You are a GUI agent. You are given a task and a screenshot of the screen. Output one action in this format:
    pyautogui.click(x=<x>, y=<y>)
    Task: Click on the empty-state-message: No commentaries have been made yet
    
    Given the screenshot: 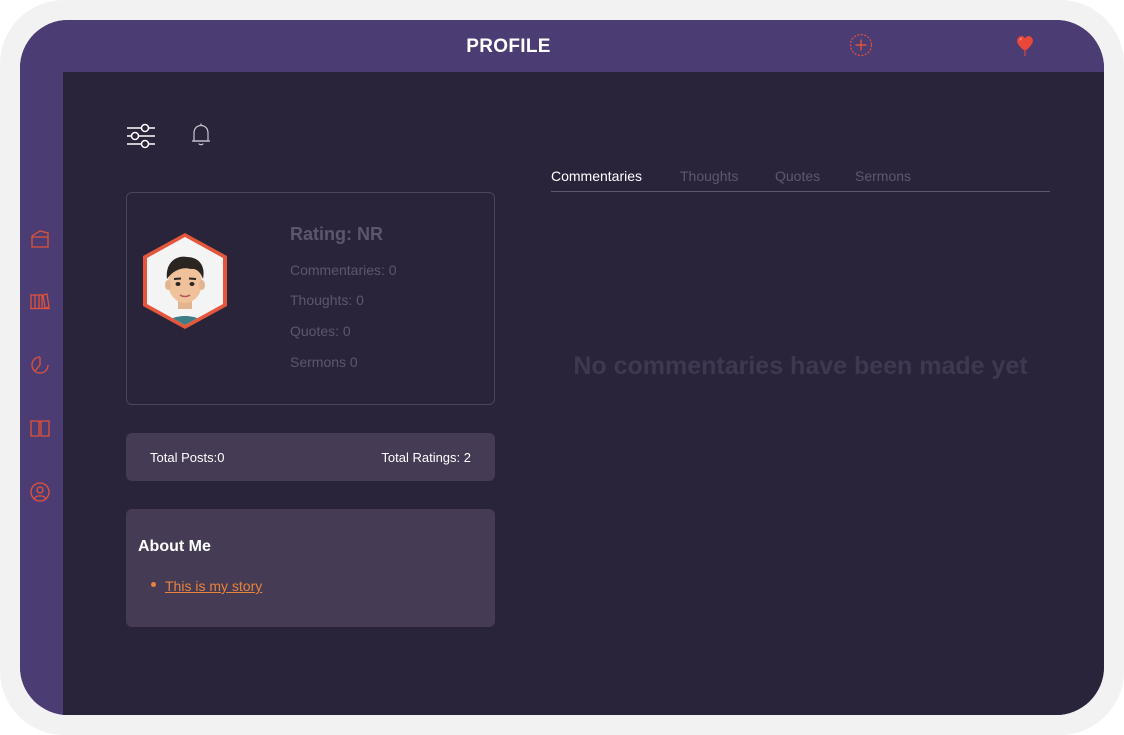 What is the action you would take?
    pyautogui.click(x=800, y=366)
    